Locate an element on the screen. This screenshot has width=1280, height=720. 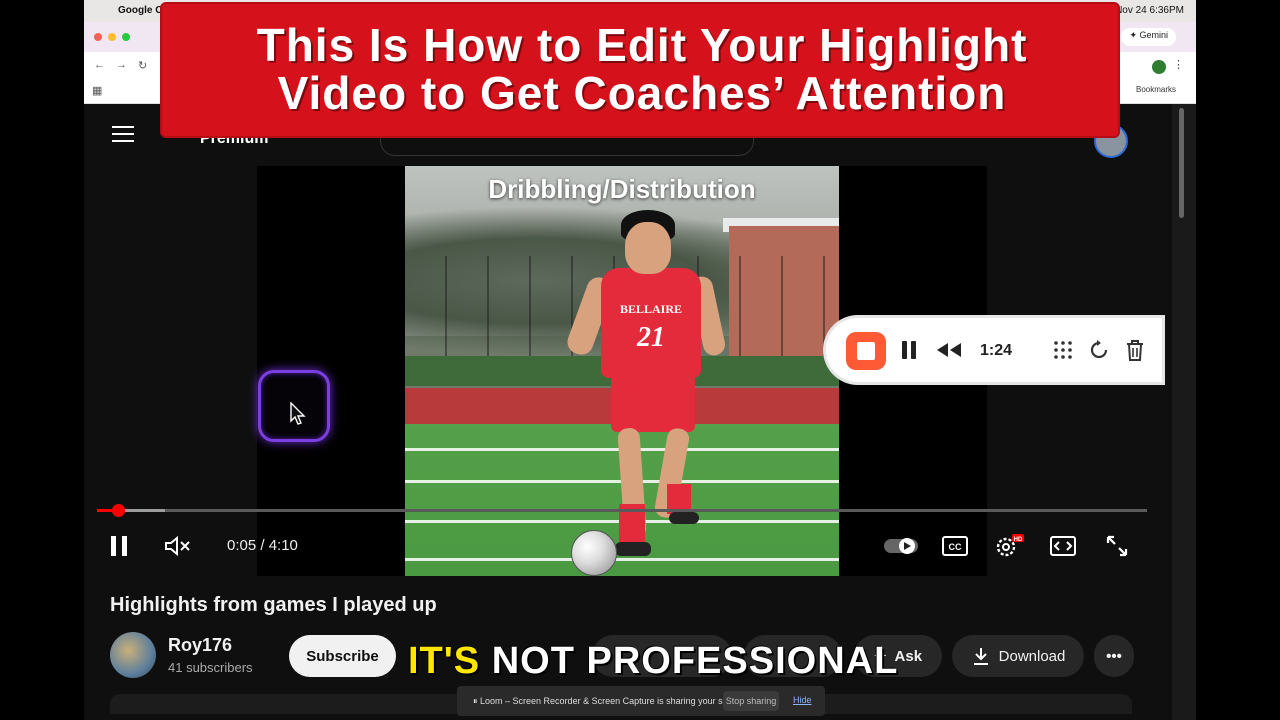
video-title: Highlights from games I played up is located at coordinates (273, 605).